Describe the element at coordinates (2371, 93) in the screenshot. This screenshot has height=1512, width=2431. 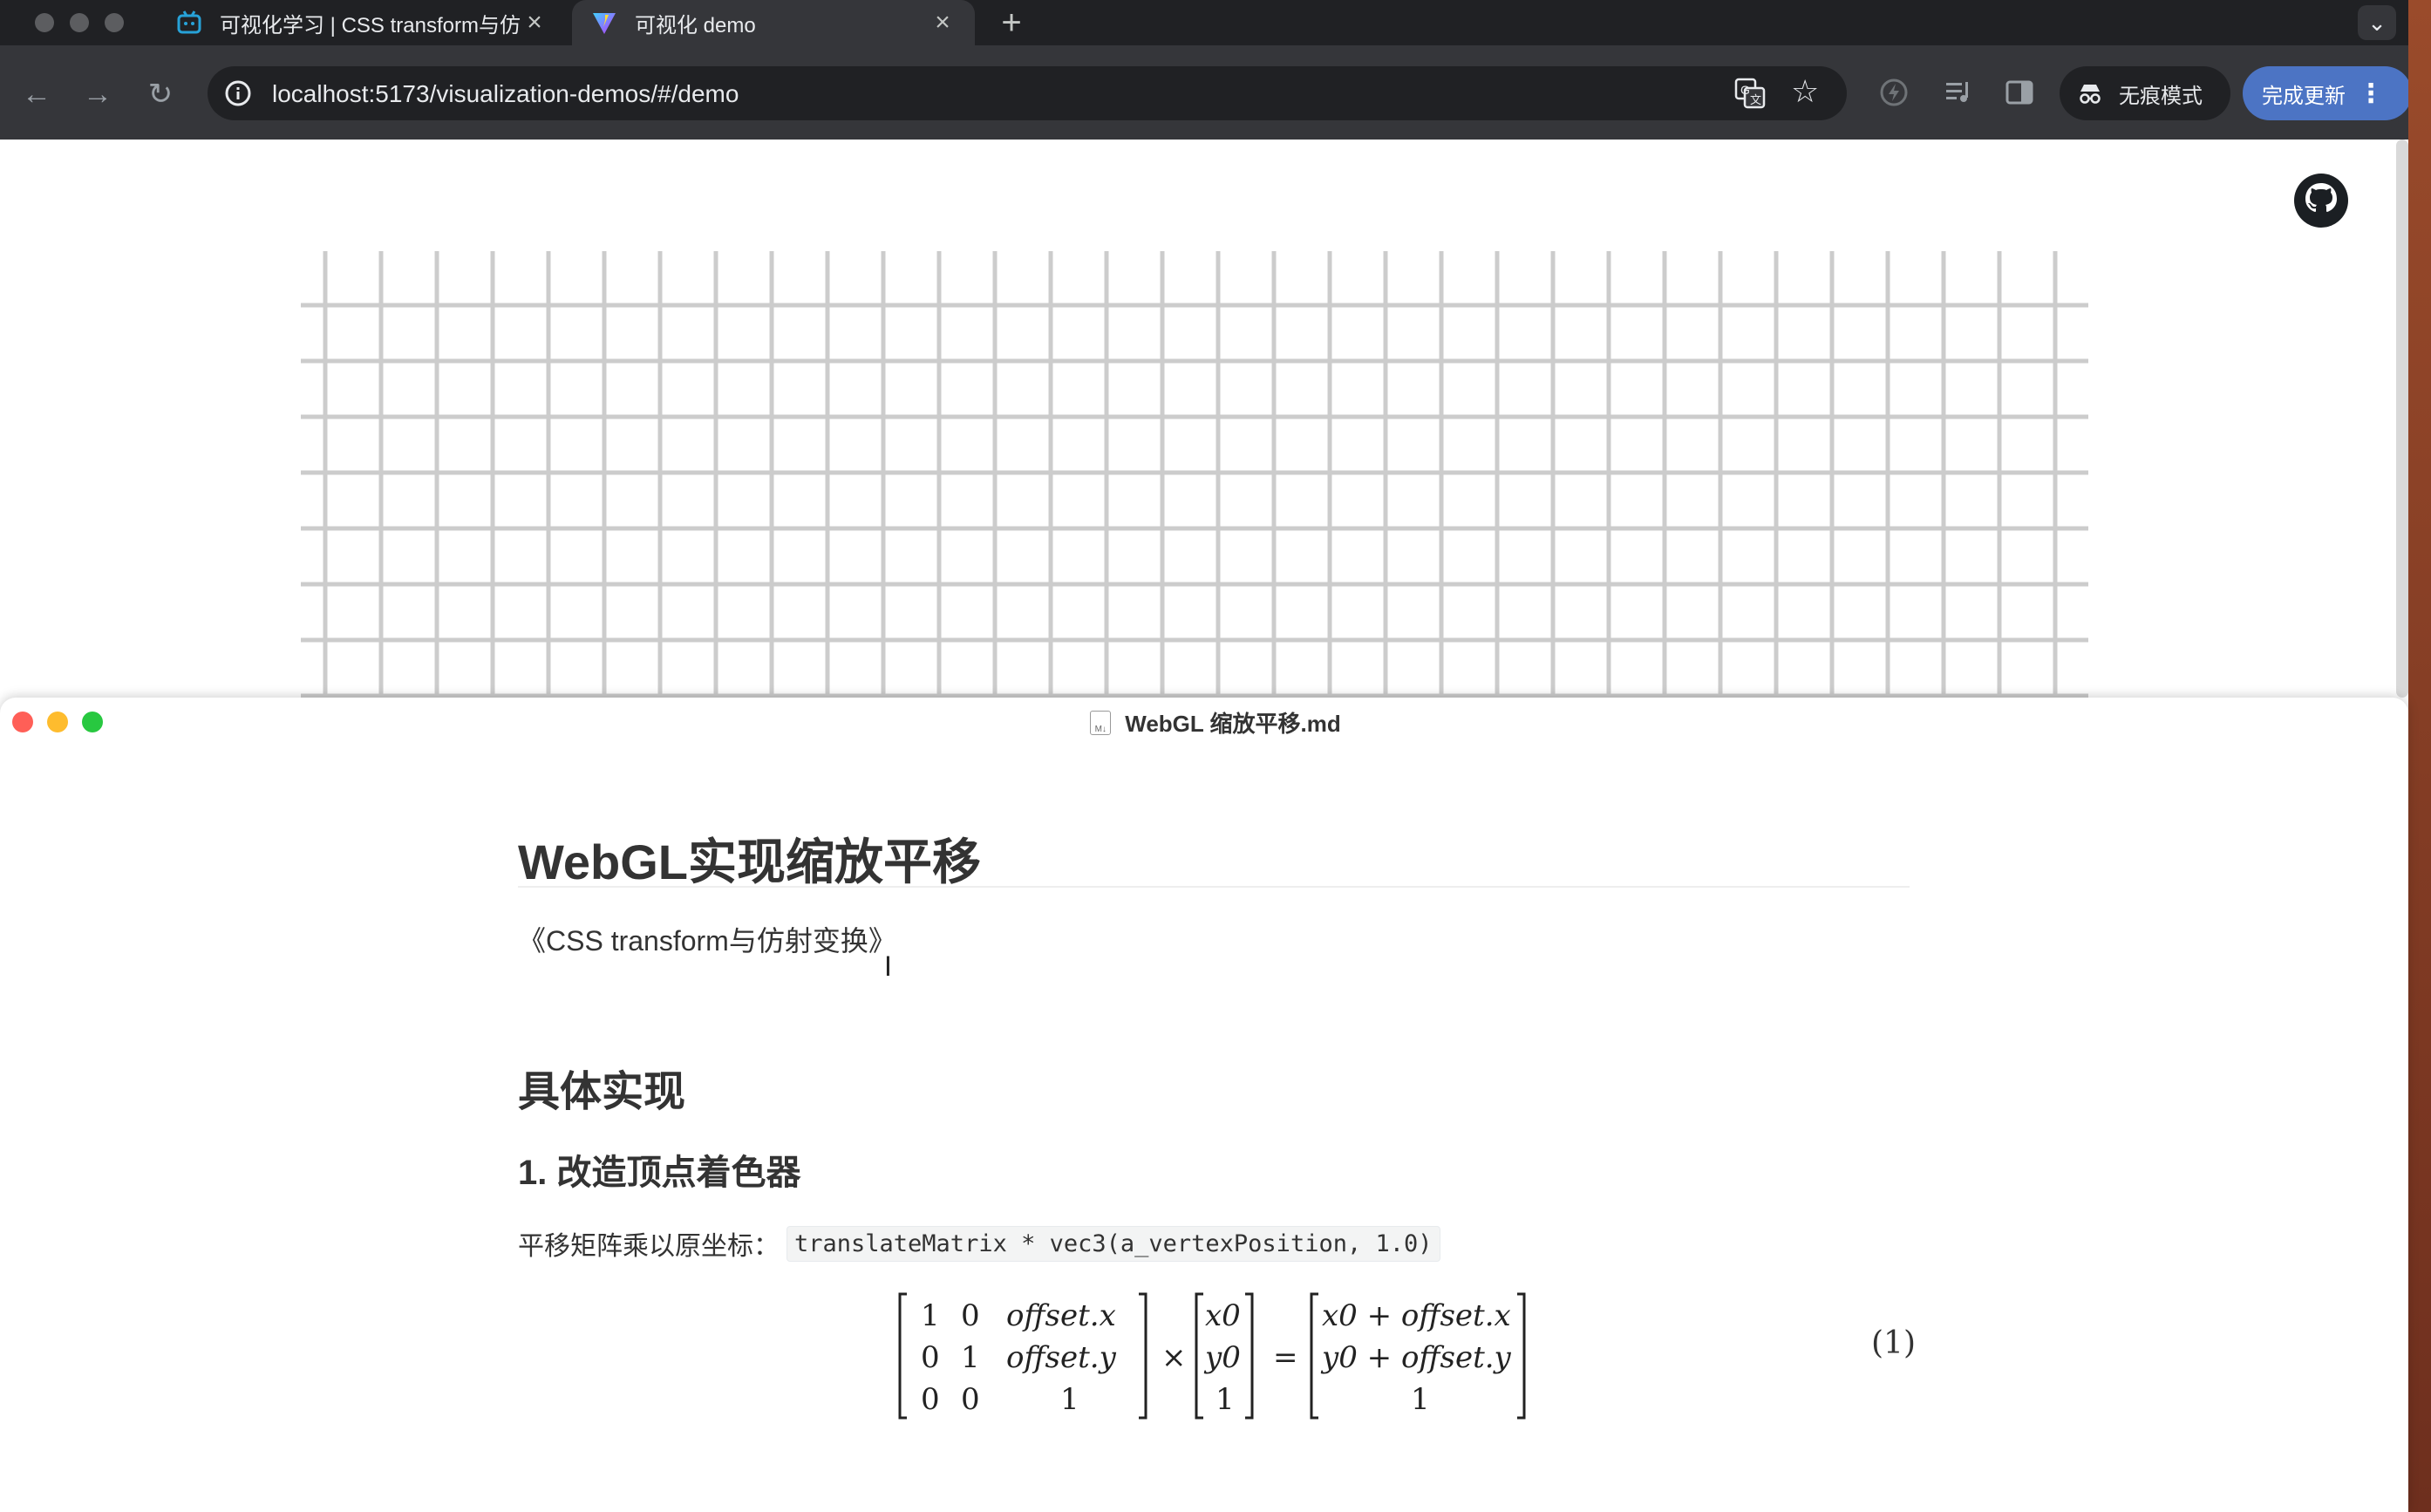
I see `more-menu-icon: ⋮` at that location.